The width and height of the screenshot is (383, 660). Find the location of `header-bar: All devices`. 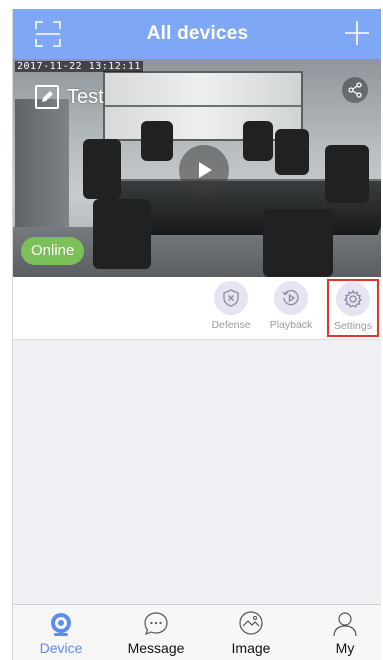

header-bar: All devices is located at coordinates (197, 34).